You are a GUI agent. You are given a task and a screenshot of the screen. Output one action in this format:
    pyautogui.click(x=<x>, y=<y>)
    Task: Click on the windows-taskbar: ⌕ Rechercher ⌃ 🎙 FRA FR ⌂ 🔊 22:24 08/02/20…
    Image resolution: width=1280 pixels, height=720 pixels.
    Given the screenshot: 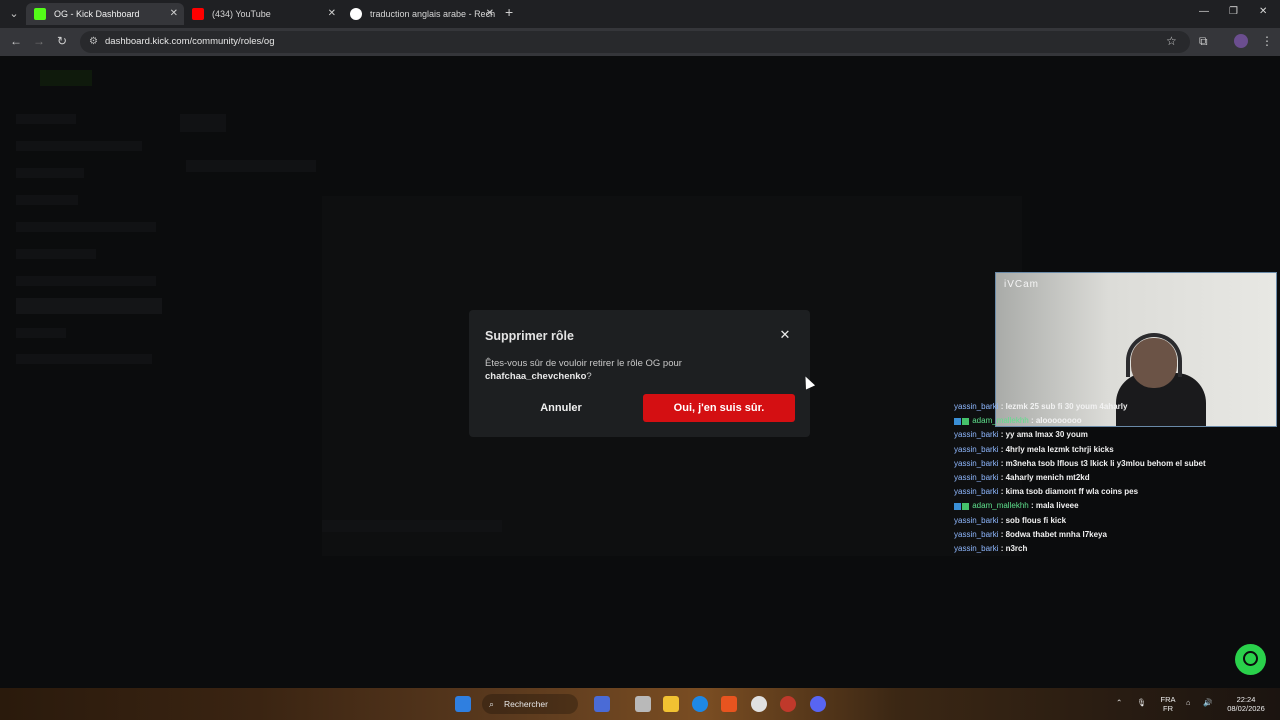 What is the action you would take?
    pyautogui.click(x=640, y=704)
    